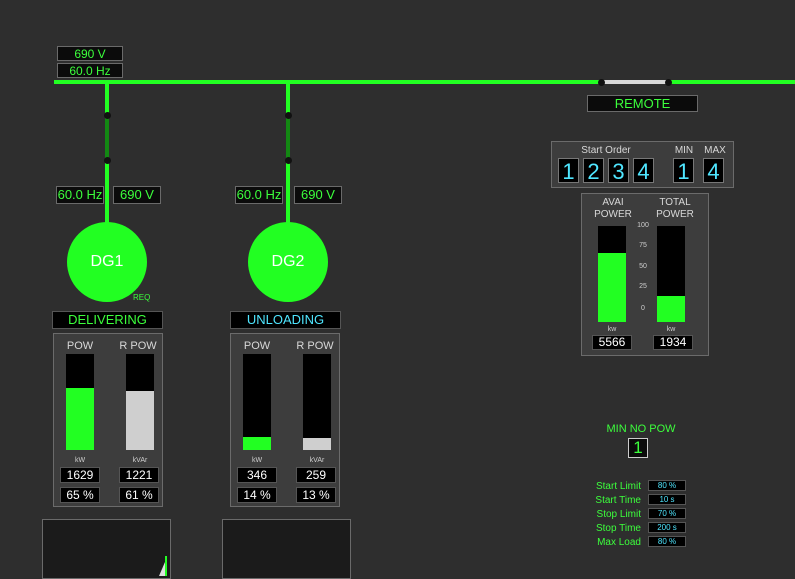 Image resolution: width=795 pixels, height=579 pixels. What do you see at coordinates (139, 475) in the screenshot?
I see `dg1-rpow-value: 1221` at bounding box center [139, 475].